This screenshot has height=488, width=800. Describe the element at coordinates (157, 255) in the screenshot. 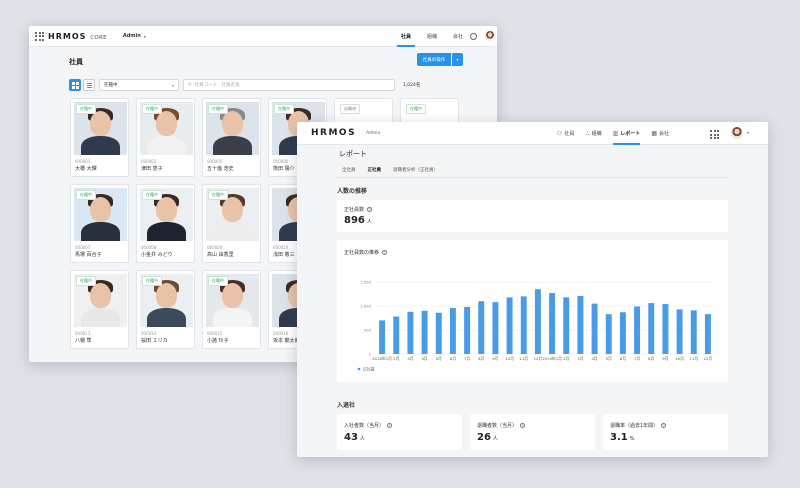

I see `employee-name: 小金井 みどり` at that location.